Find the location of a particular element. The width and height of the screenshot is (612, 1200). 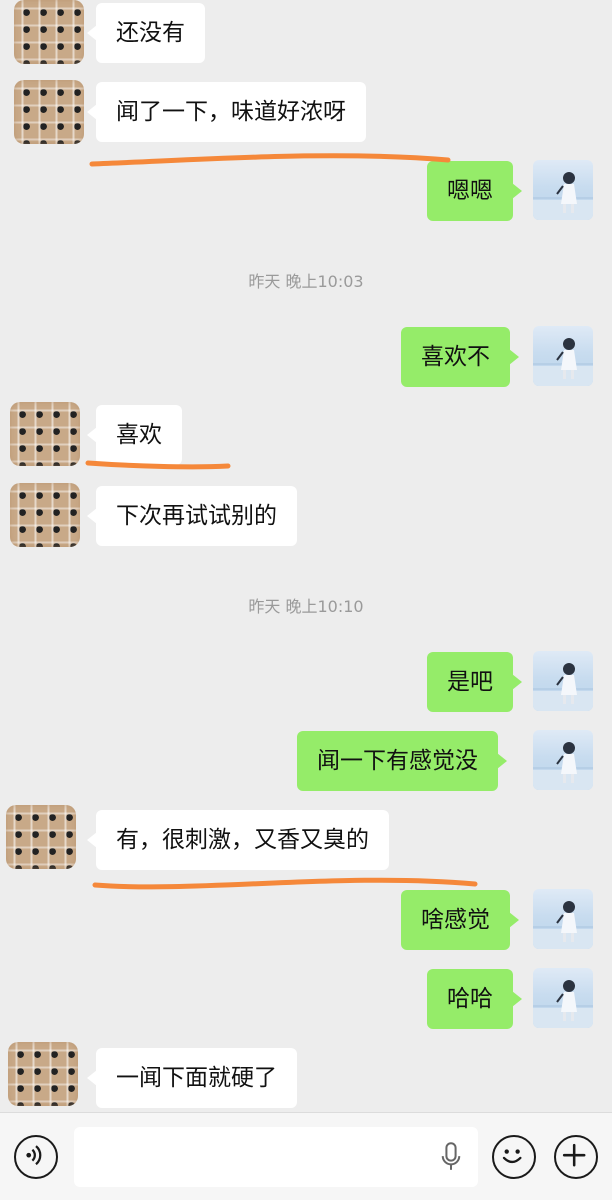

message-bubble-sent: 喜欢不 is located at coordinates (460, 357).